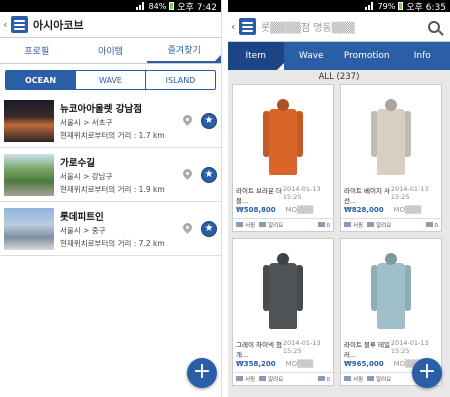  What do you see at coordinates (111, 80) in the screenshot?
I see `segment-wave: WAVE` at bounding box center [111, 80].